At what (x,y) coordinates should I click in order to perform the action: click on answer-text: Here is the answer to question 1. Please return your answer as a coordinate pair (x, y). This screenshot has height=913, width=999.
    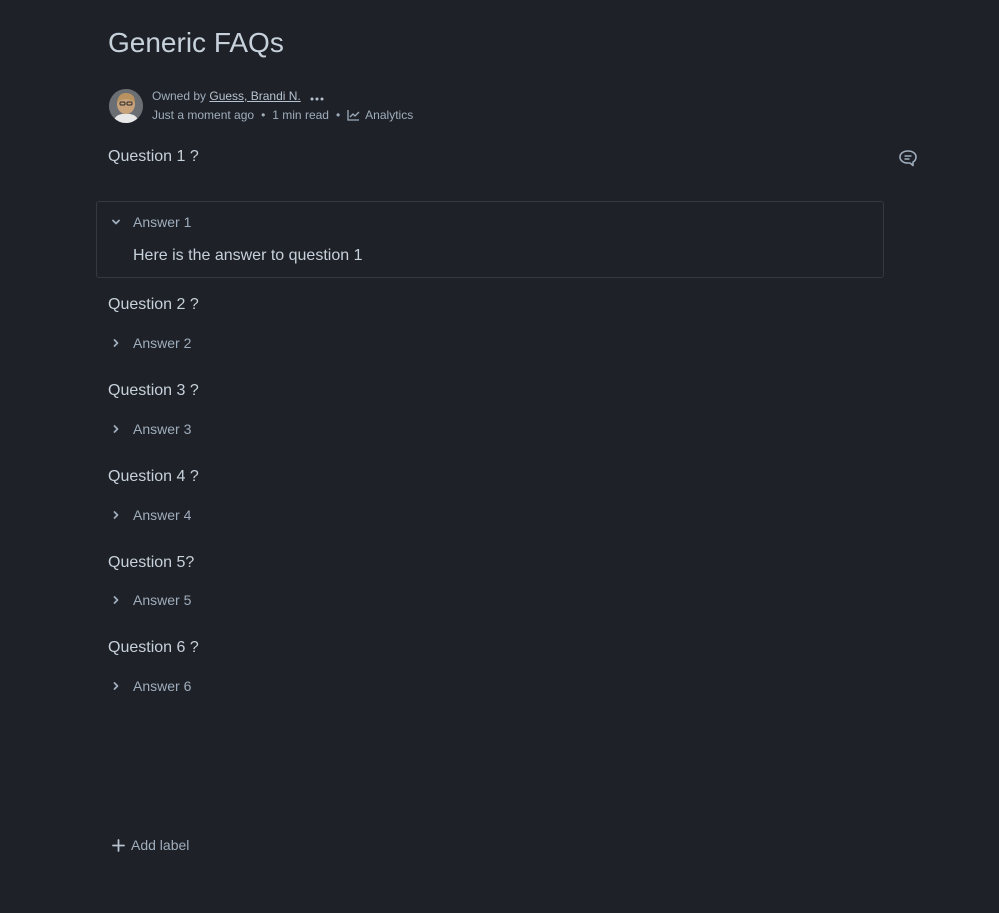
    Looking at the image, I should click on (248, 255).